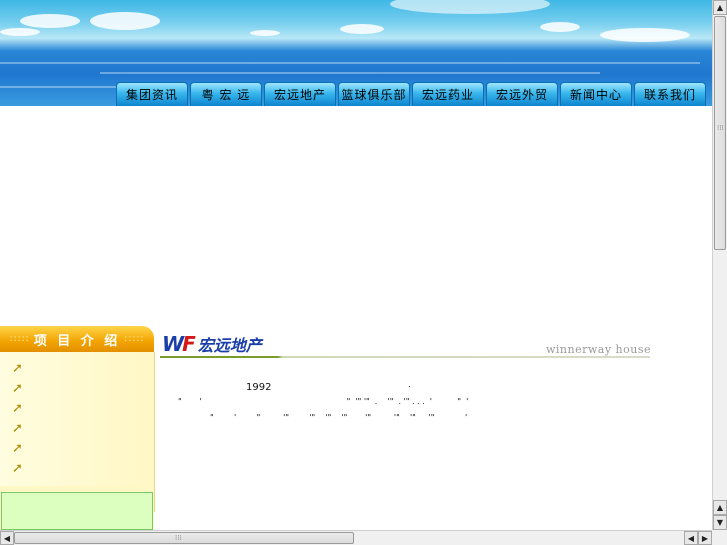  I want to click on founding-year: 1992, so click(259, 387).